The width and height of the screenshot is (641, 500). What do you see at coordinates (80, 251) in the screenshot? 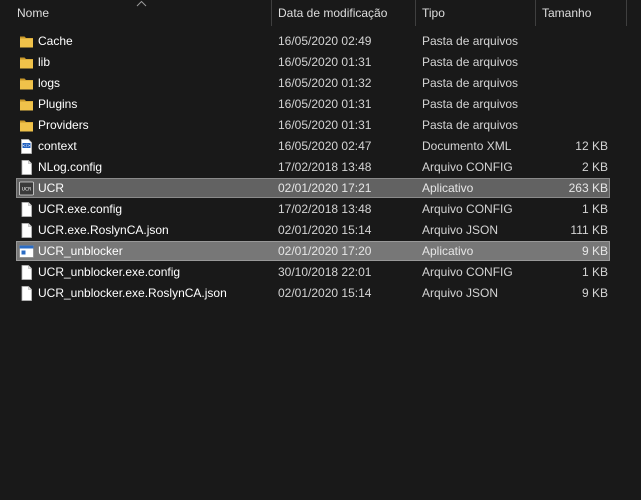
I see `file-name: UCR_unblocker` at bounding box center [80, 251].